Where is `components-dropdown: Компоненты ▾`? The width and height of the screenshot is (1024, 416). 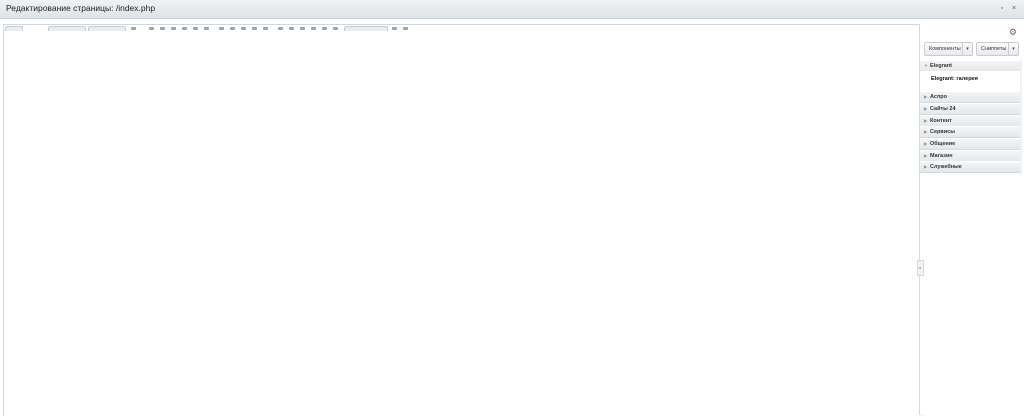 components-dropdown: Компоненты ▾ is located at coordinates (948, 49).